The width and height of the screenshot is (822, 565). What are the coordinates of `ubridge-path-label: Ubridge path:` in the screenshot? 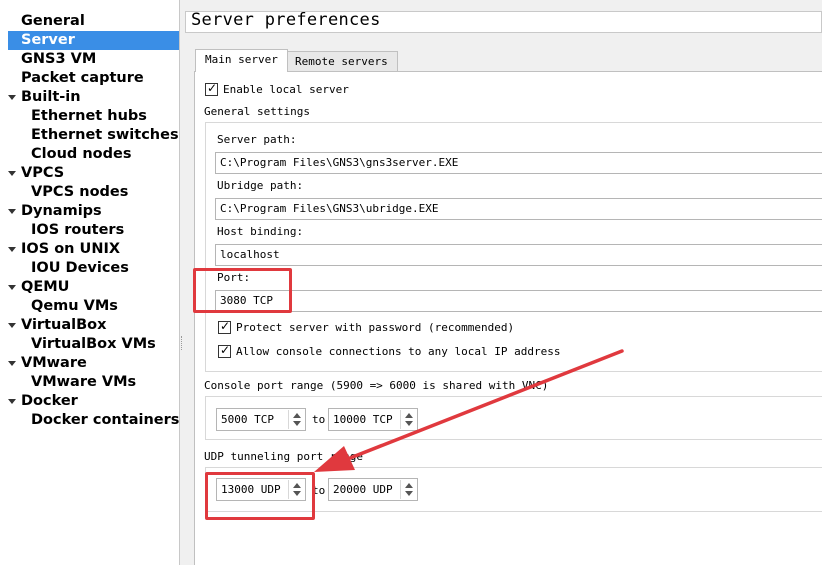 It's located at (260, 185).